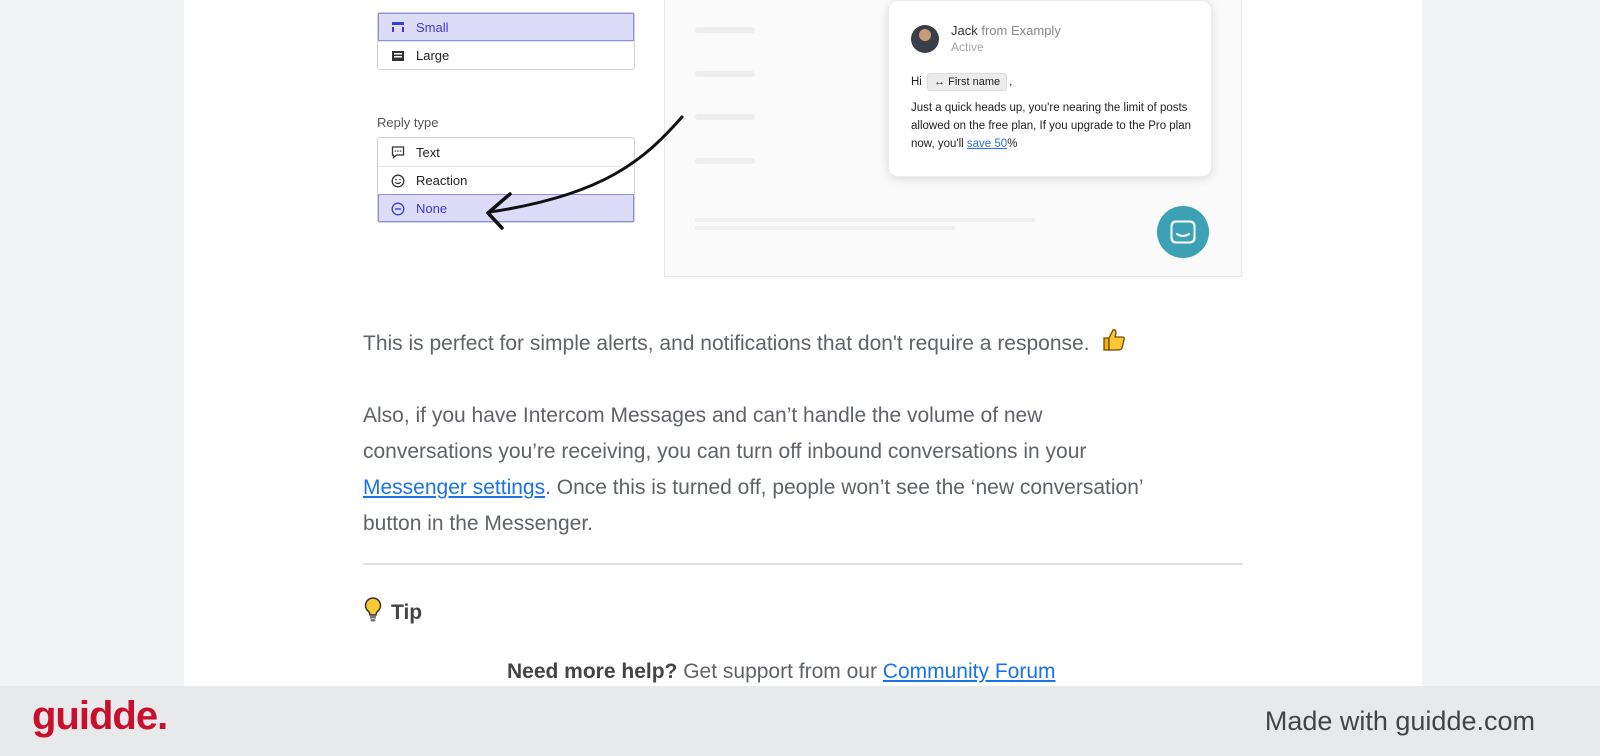  I want to click on tip-label: Tip, so click(407, 612).